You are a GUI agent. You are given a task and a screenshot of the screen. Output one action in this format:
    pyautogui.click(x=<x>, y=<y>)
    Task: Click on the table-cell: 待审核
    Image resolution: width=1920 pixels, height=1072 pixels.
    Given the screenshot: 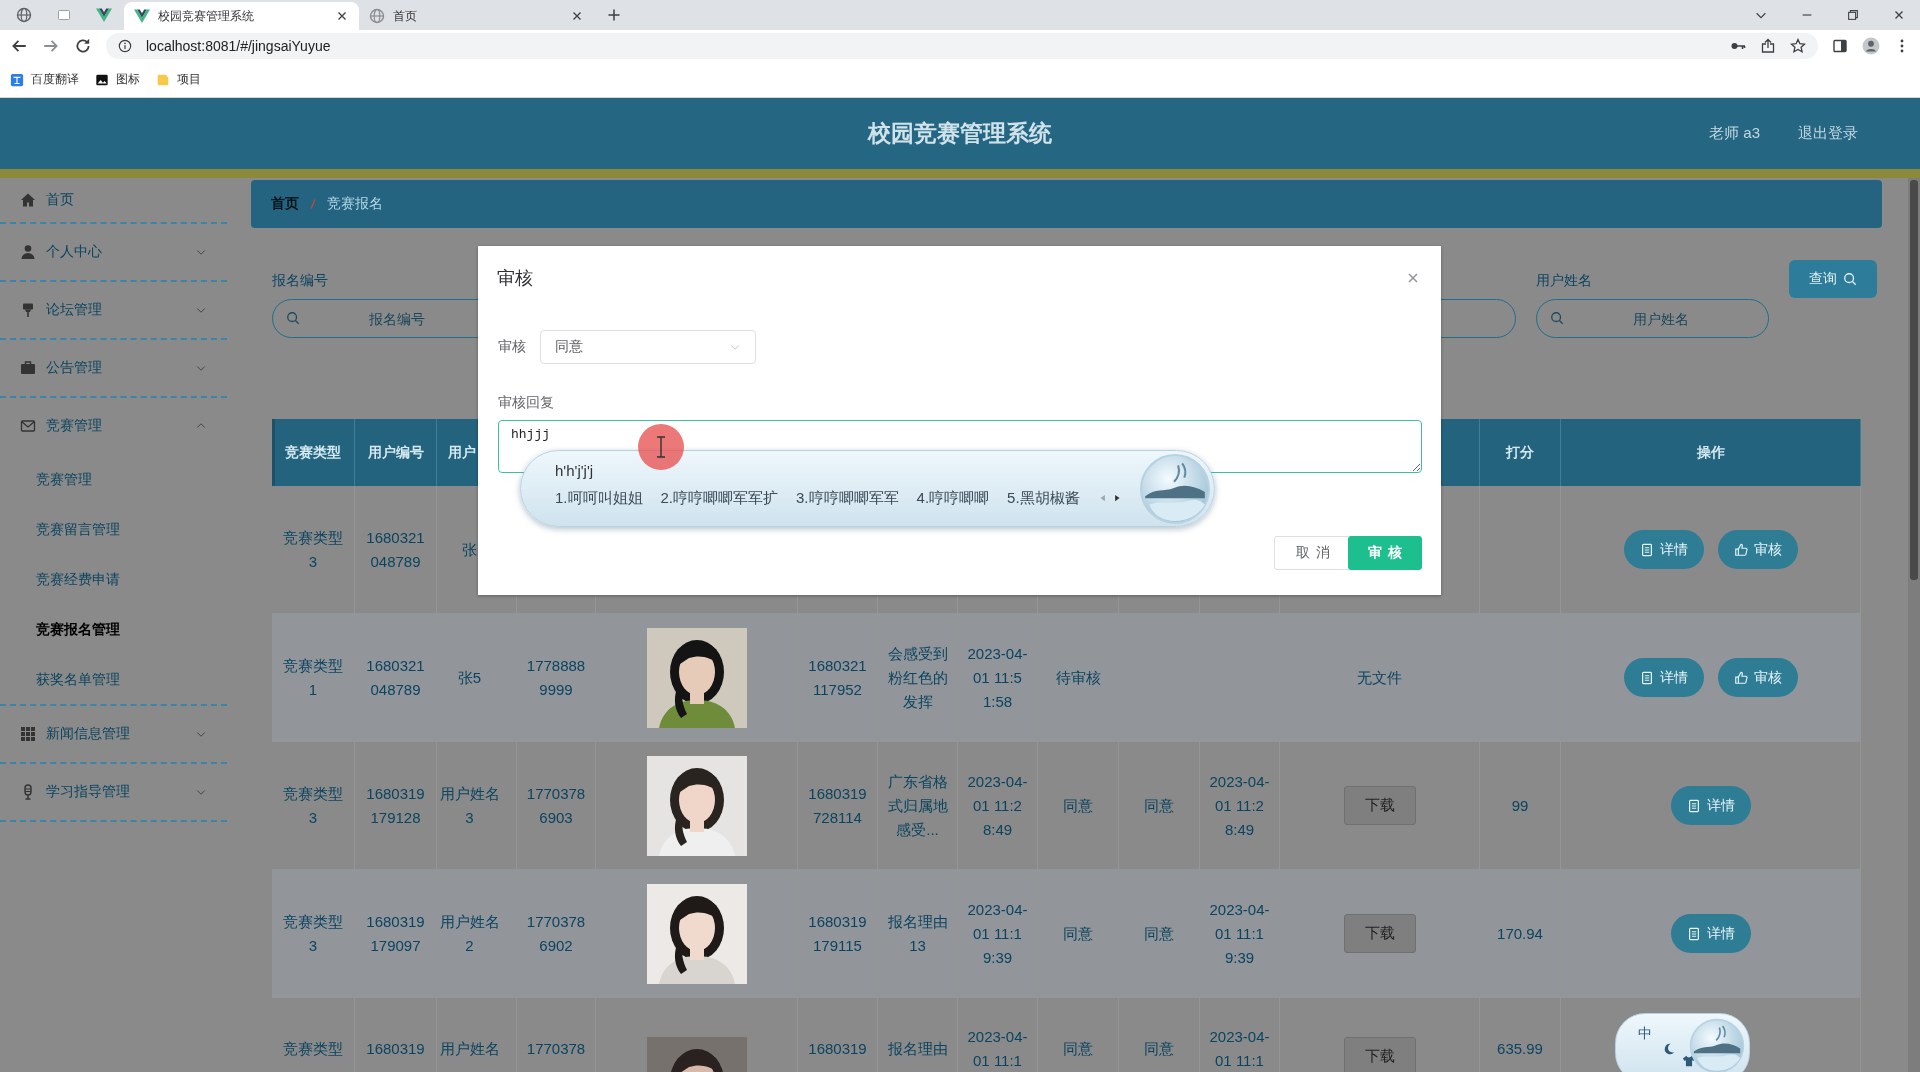 What is the action you would take?
    pyautogui.click(x=1078, y=677)
    